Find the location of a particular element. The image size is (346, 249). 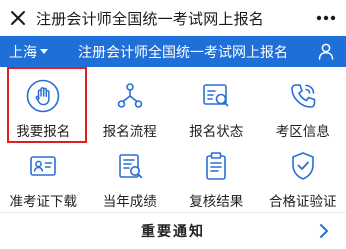

page-header: 上海 注册会计师全国统一考试网上报名 is located at coordinates (173, 51).